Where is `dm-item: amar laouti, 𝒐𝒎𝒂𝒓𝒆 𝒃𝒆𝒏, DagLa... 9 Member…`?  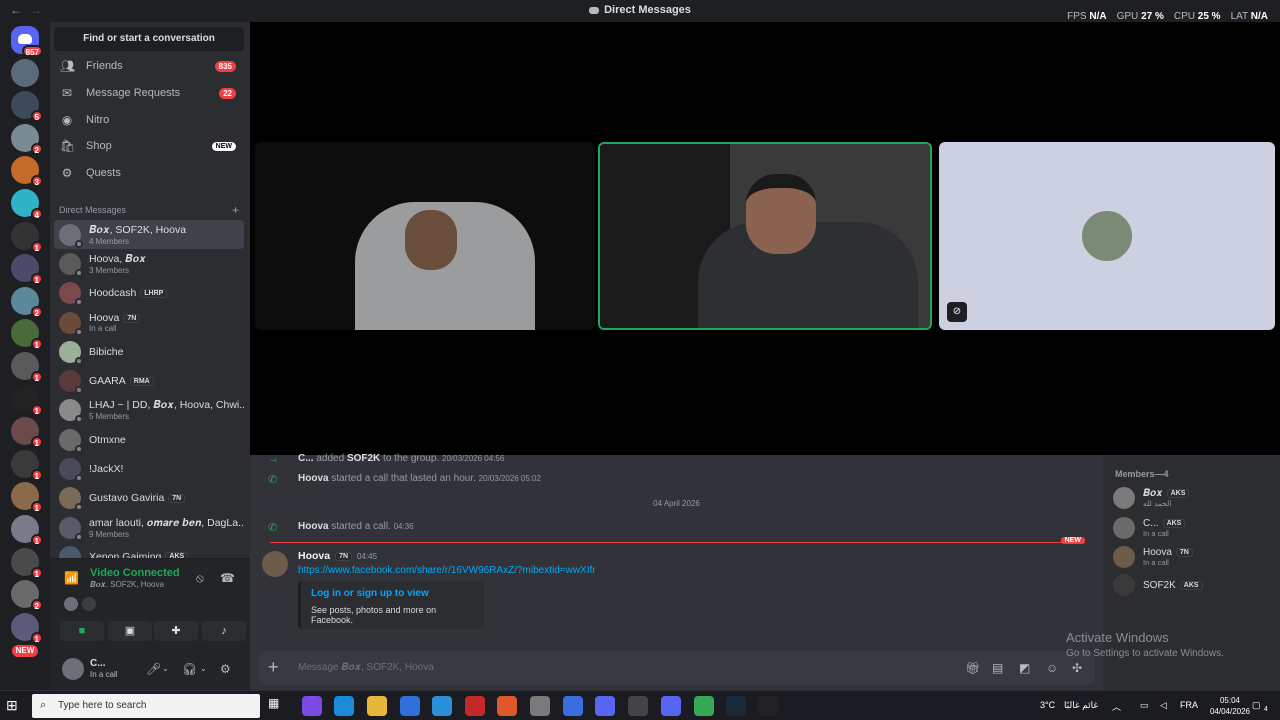
dm-item: amar laouti, 𝒐𝒎𝒂𝒓𝒆 𝒃𝒆𝒏, DagLa... 9 Member… is located at coordinates (149, 527).